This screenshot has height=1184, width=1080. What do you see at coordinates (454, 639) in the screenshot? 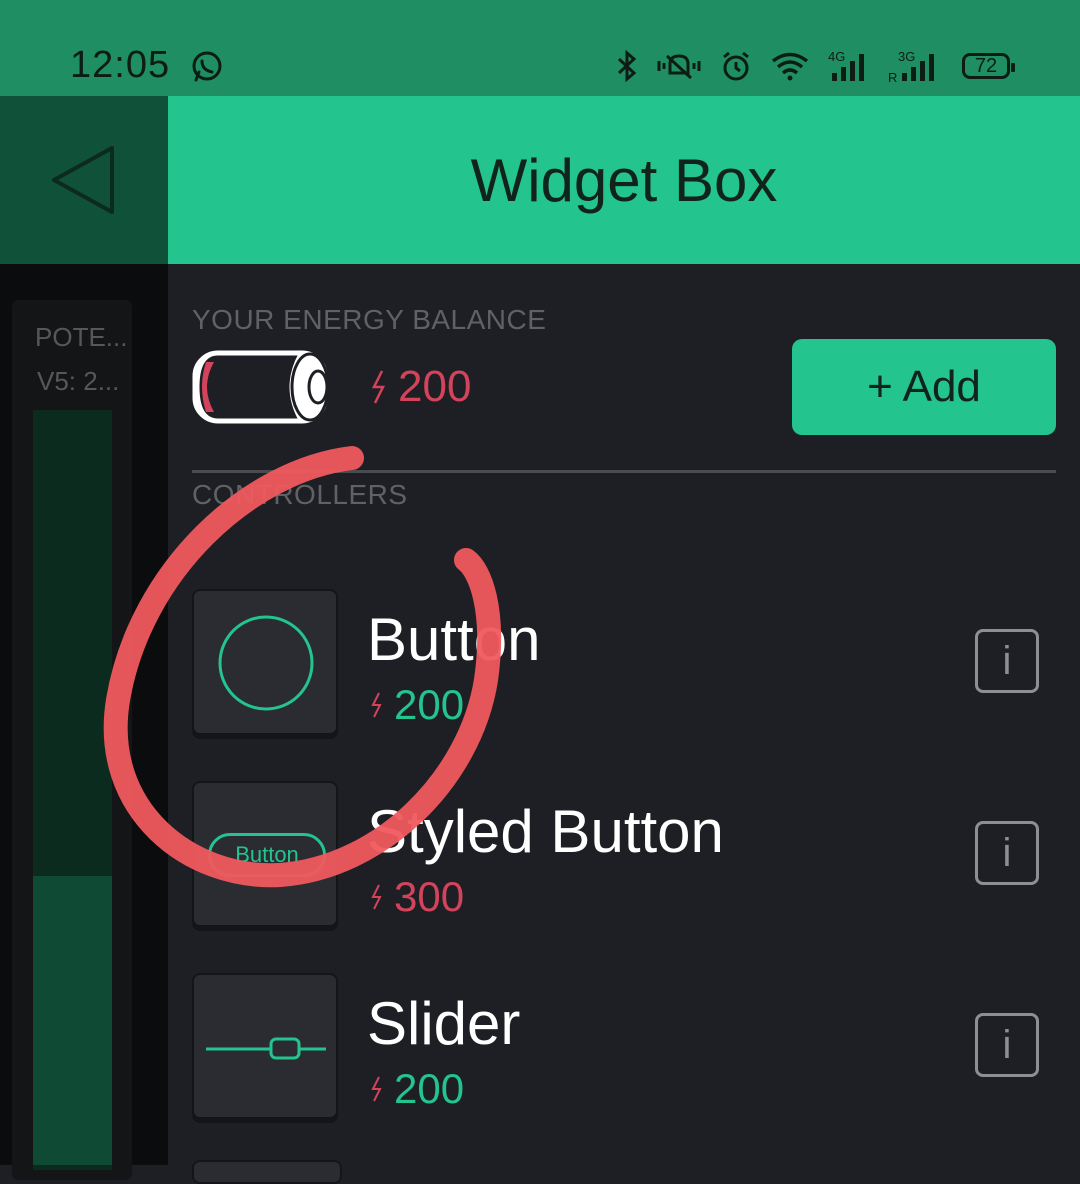
I see `widget-name: Button` at bounding box center [454, 639].